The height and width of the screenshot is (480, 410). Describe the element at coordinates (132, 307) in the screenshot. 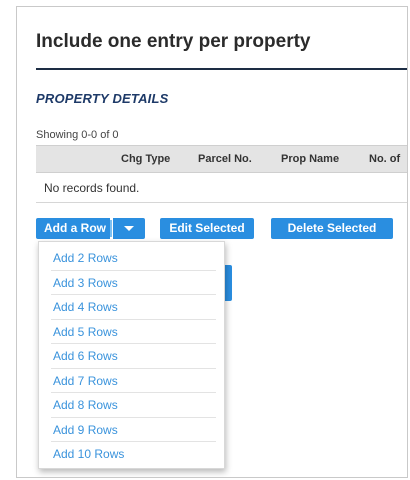

I see `menu-item-add-4-rows: Add 4 Rows` at that location.